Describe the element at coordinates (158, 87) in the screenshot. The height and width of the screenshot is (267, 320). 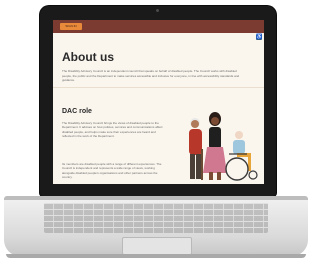
I see `section-divider` at that location.